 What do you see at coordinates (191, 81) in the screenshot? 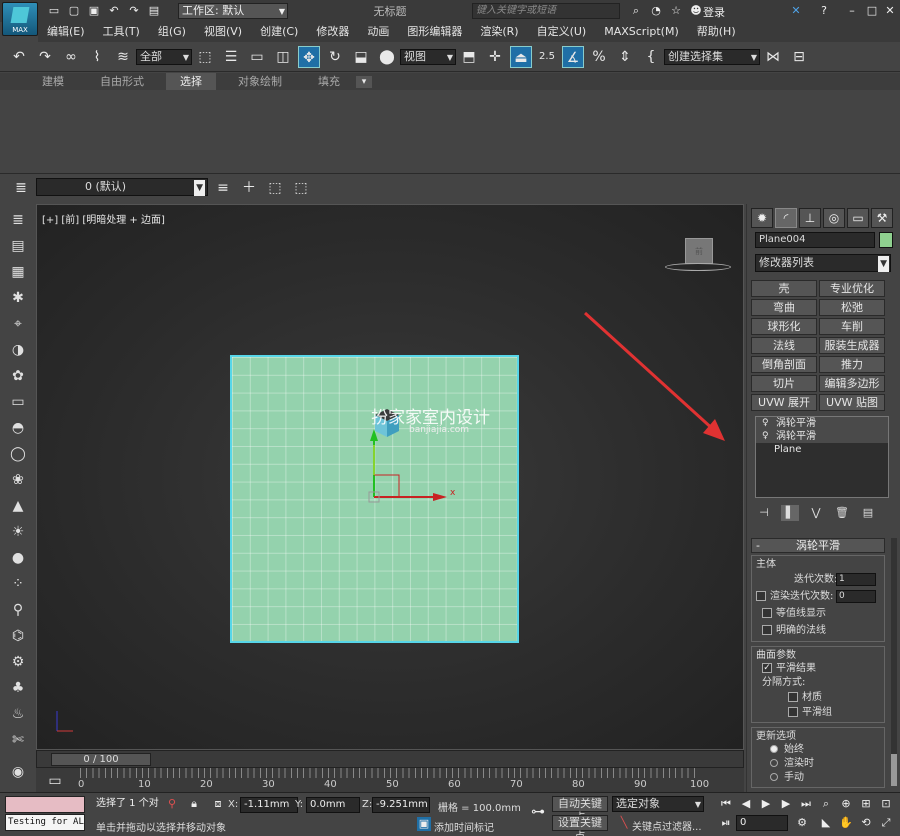
I see `tab-selection: 选择` at bounding box center [191, 81].